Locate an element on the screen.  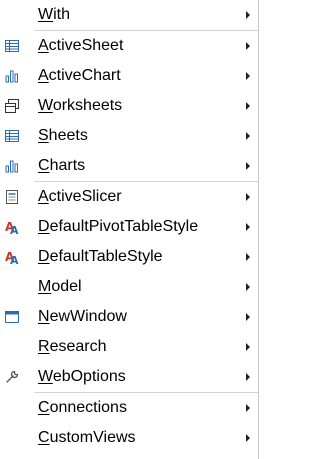
menu-item-activechart: ActiveChart is located at coordinates (129, 76).